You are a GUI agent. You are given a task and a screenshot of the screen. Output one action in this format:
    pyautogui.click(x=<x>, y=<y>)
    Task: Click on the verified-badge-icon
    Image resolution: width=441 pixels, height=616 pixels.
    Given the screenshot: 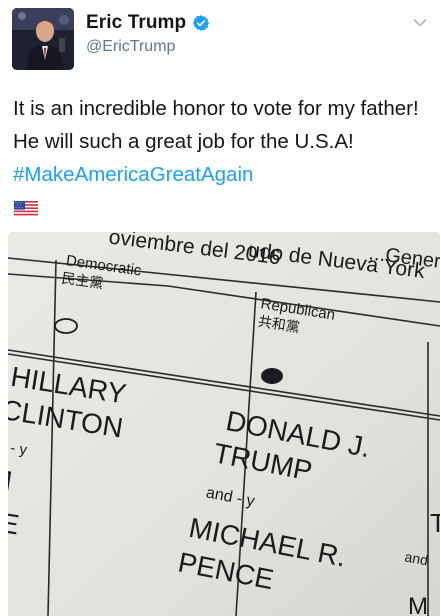 What is the action you would take?
    pyautogui.click(x=201, y=23)
    